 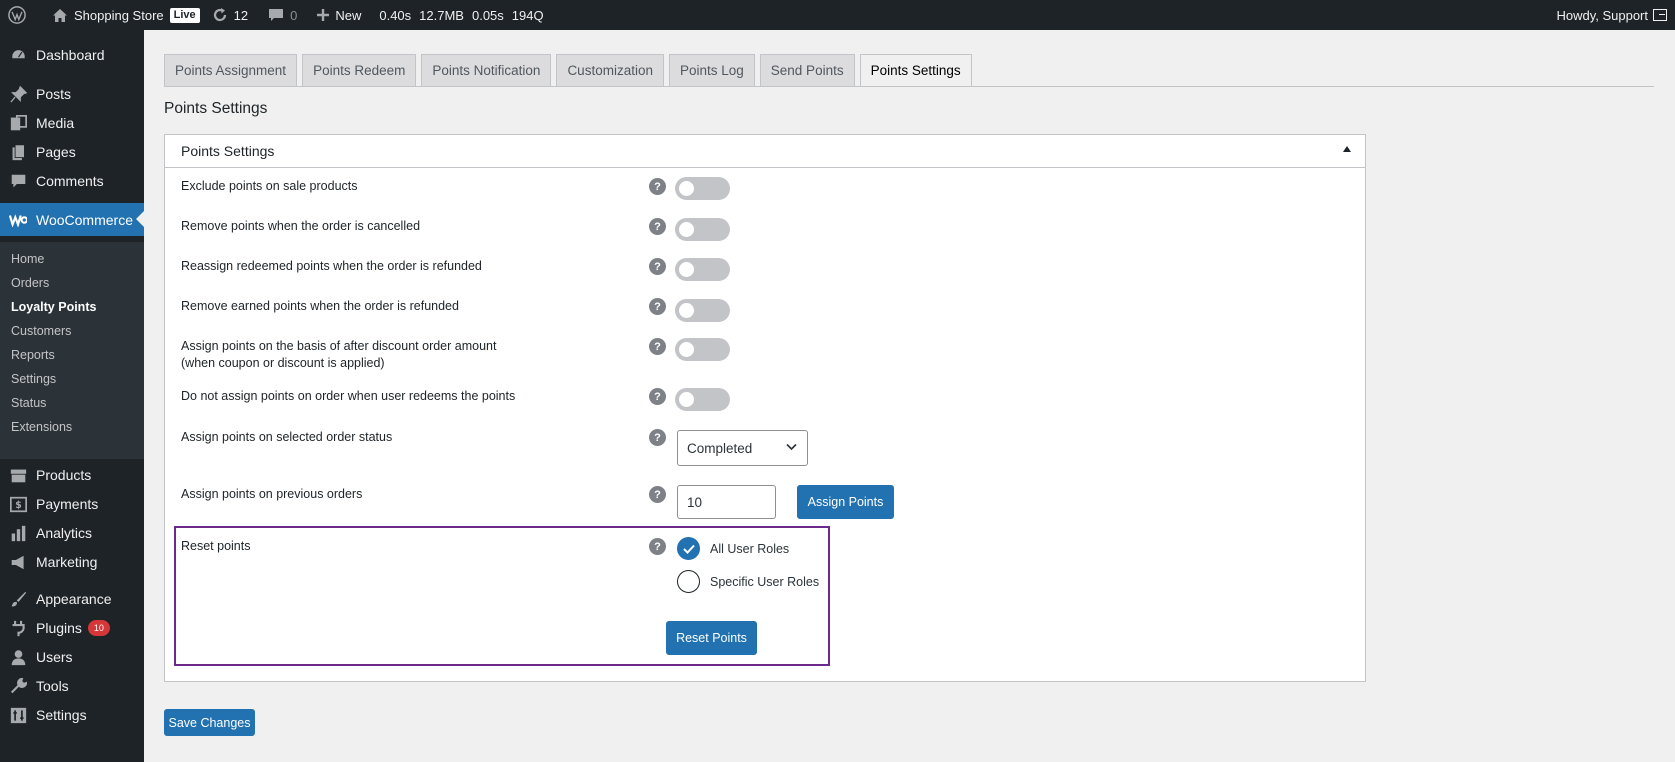 What do you see at coordinates (72, 152) in the screenshot?
I see `sidebar-item-pages: Pages` at bounding box center [72, 152].